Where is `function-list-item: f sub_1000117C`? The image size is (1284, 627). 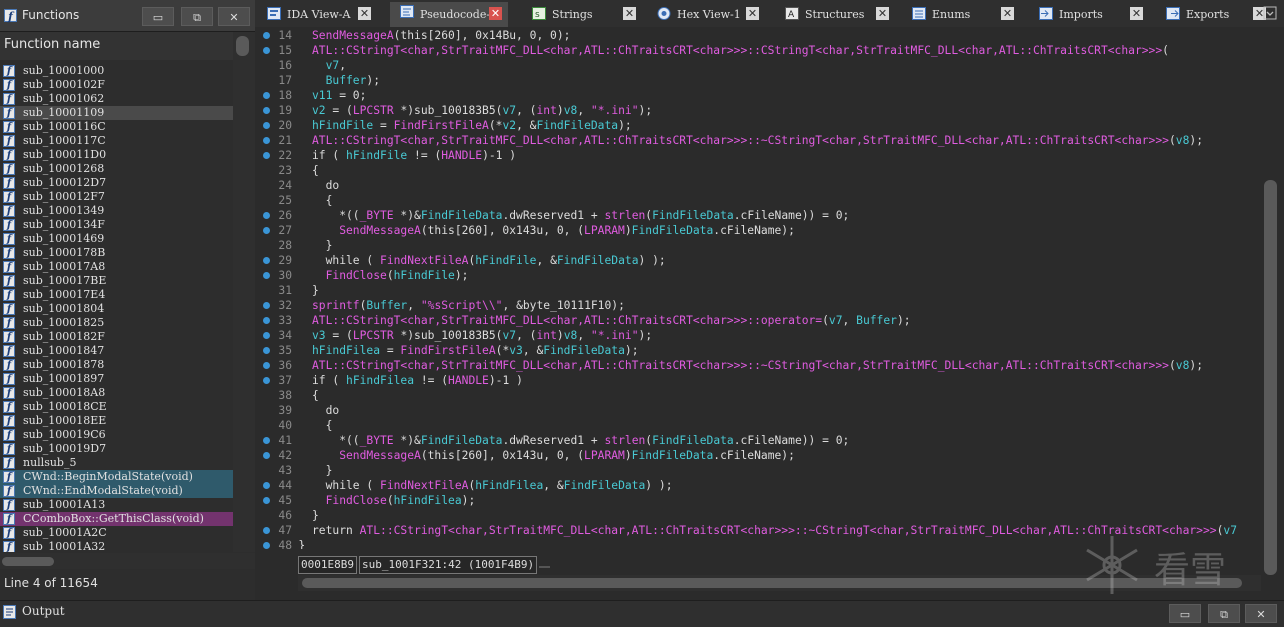
function-list-item: f sub_1000117C is located at coordinates (116, 141).